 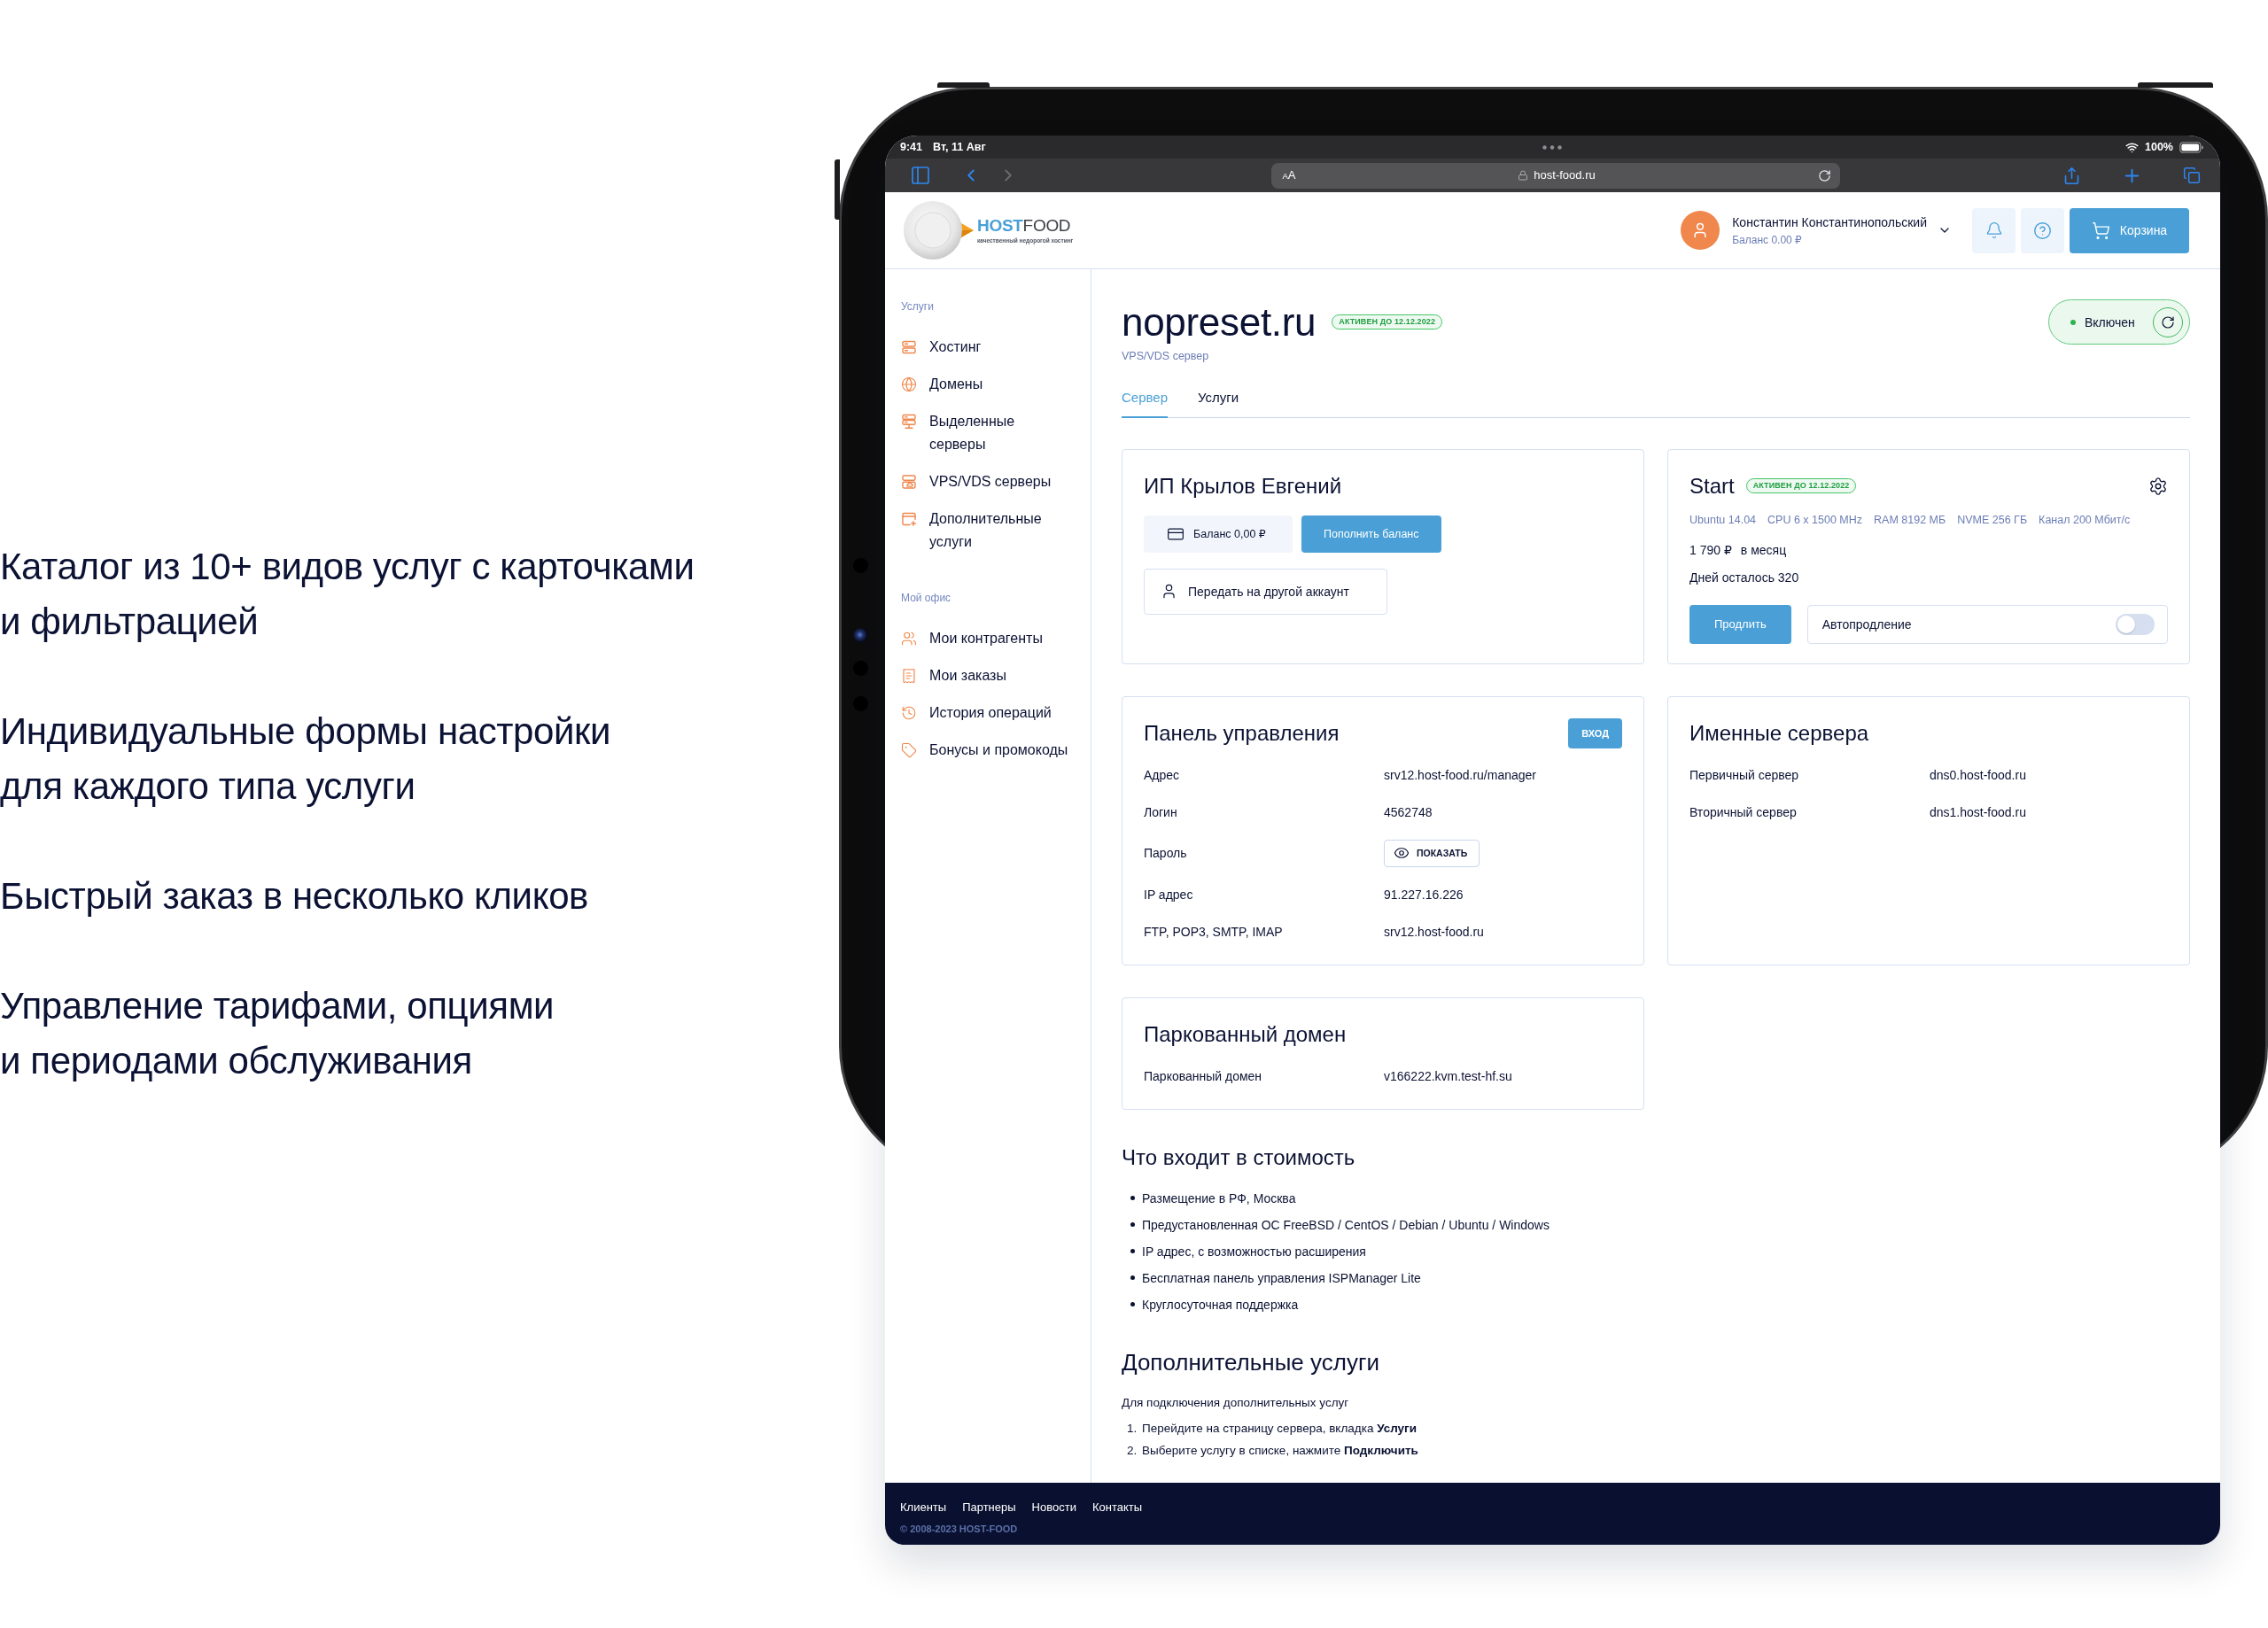 I want to click on feature-text: Управление тарифами, опциями и периодами обслуживания, so click(x=277, y=1033).